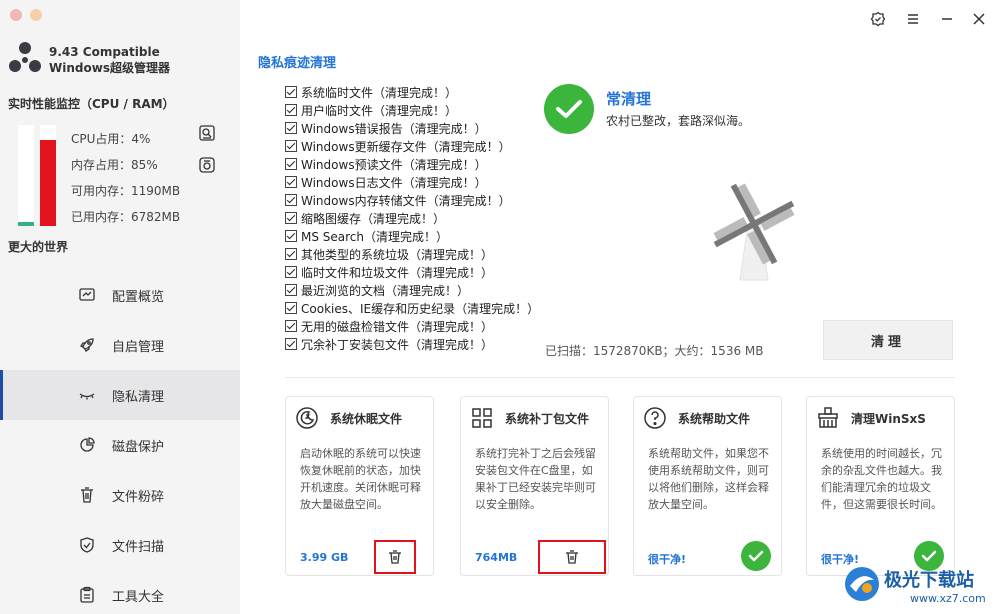 This screenshot has height=614, width=999. I want to click on used-memory: 已用内存：6782MB, so click(126, 217).